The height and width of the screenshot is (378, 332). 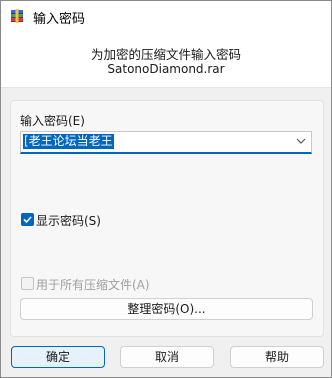 I want to click on checkmark-icon, so click(x=27, y=220).